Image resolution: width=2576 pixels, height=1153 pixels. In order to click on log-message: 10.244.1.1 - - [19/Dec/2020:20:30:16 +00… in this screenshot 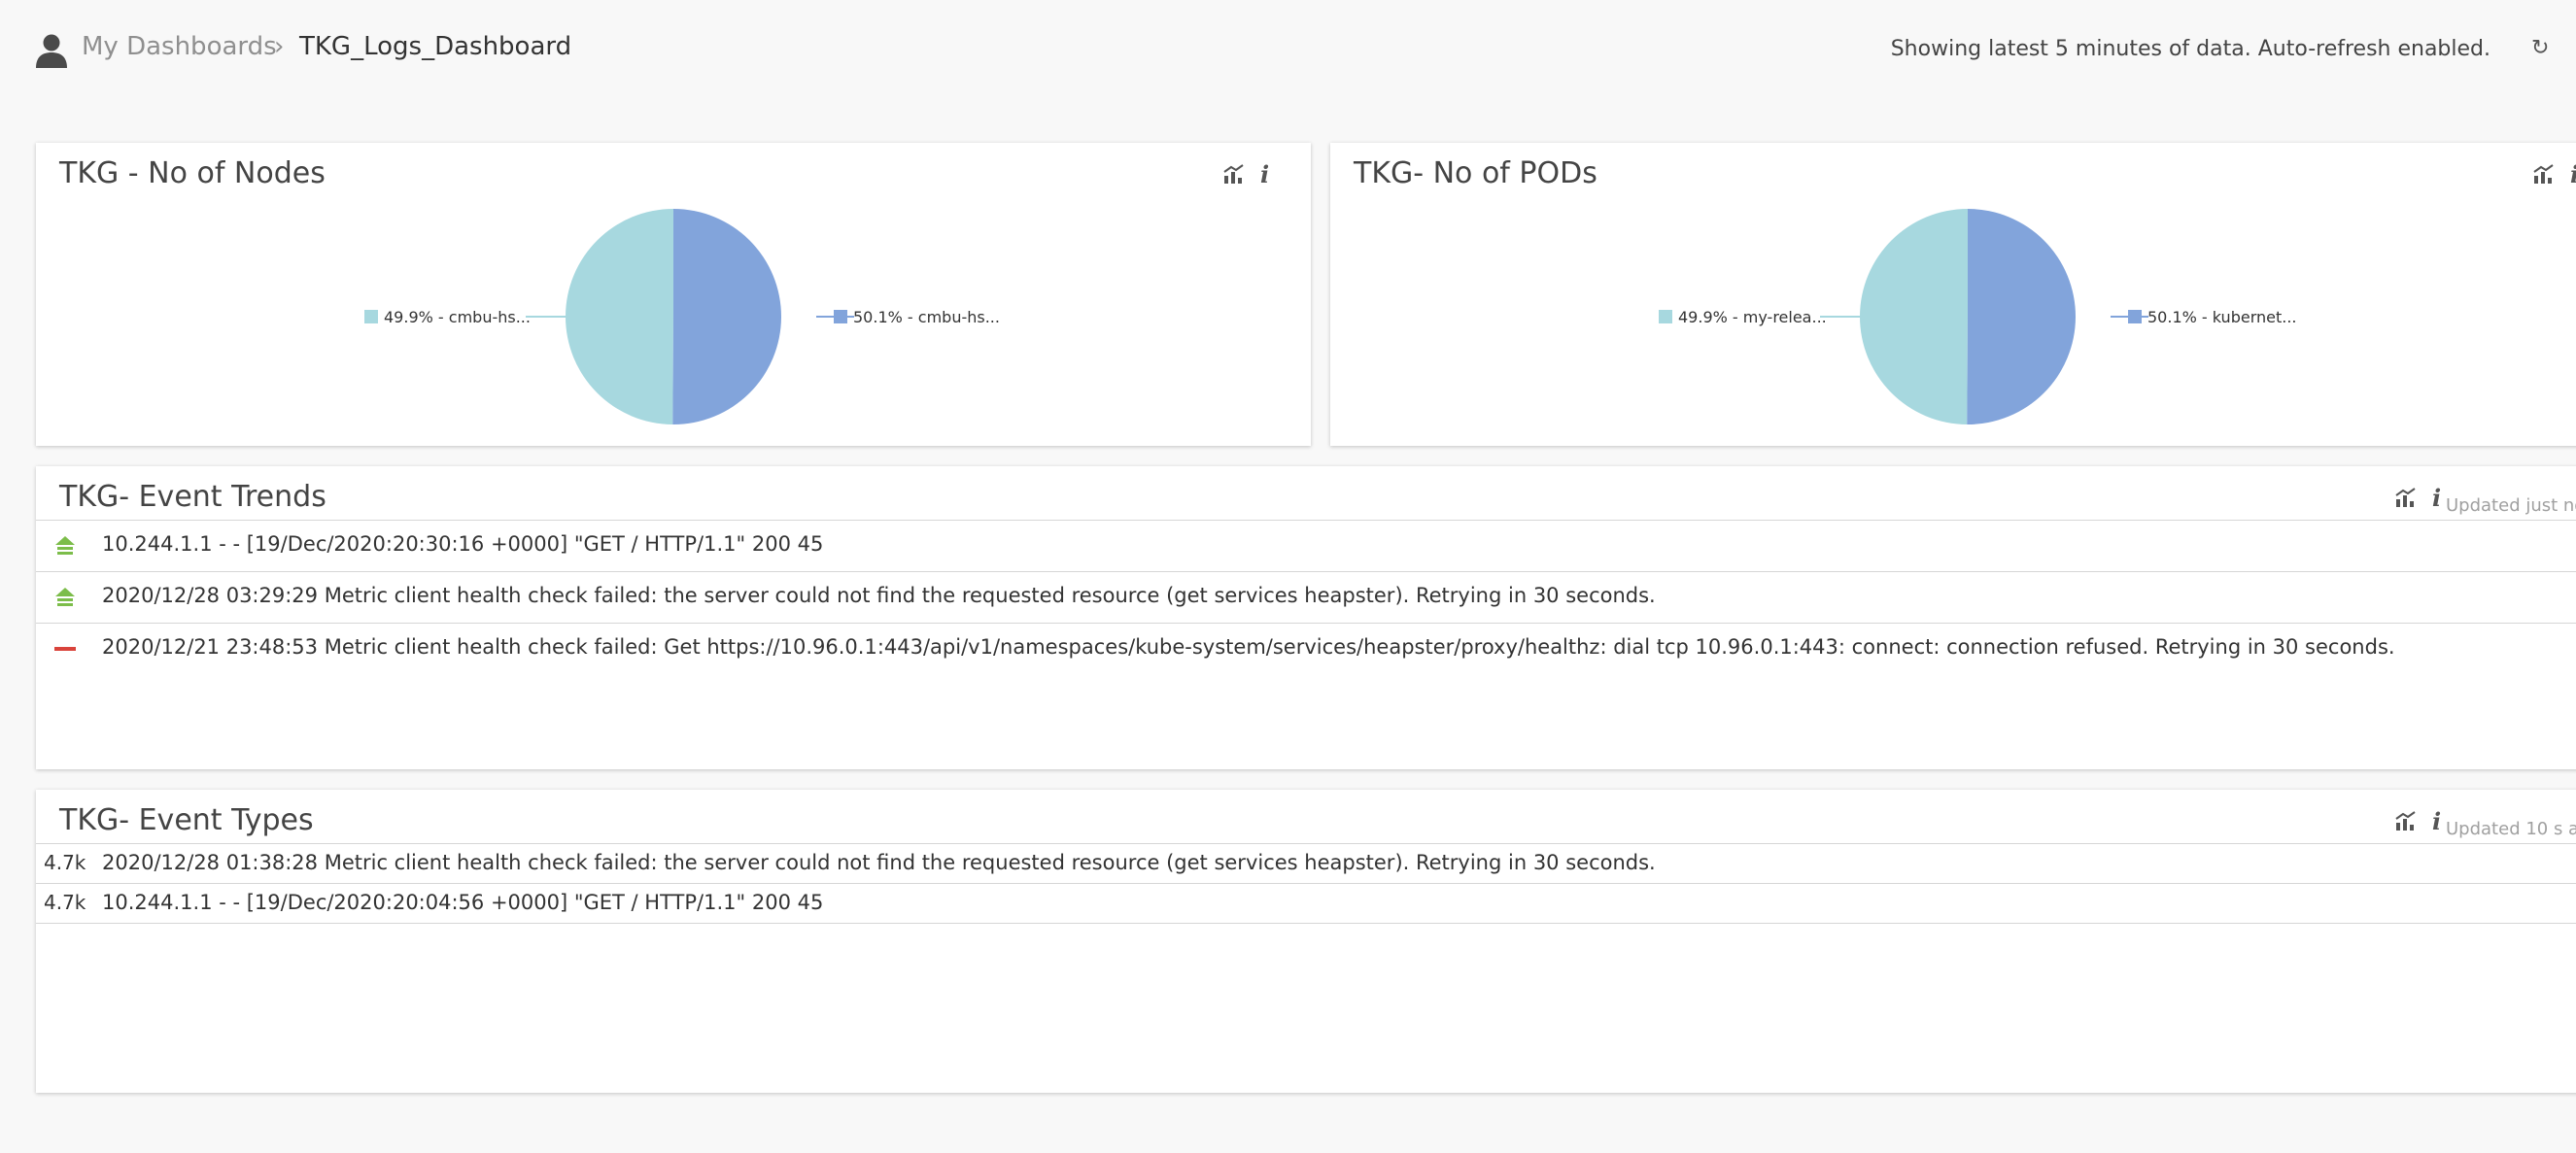, I will do `click(463, 544)`.